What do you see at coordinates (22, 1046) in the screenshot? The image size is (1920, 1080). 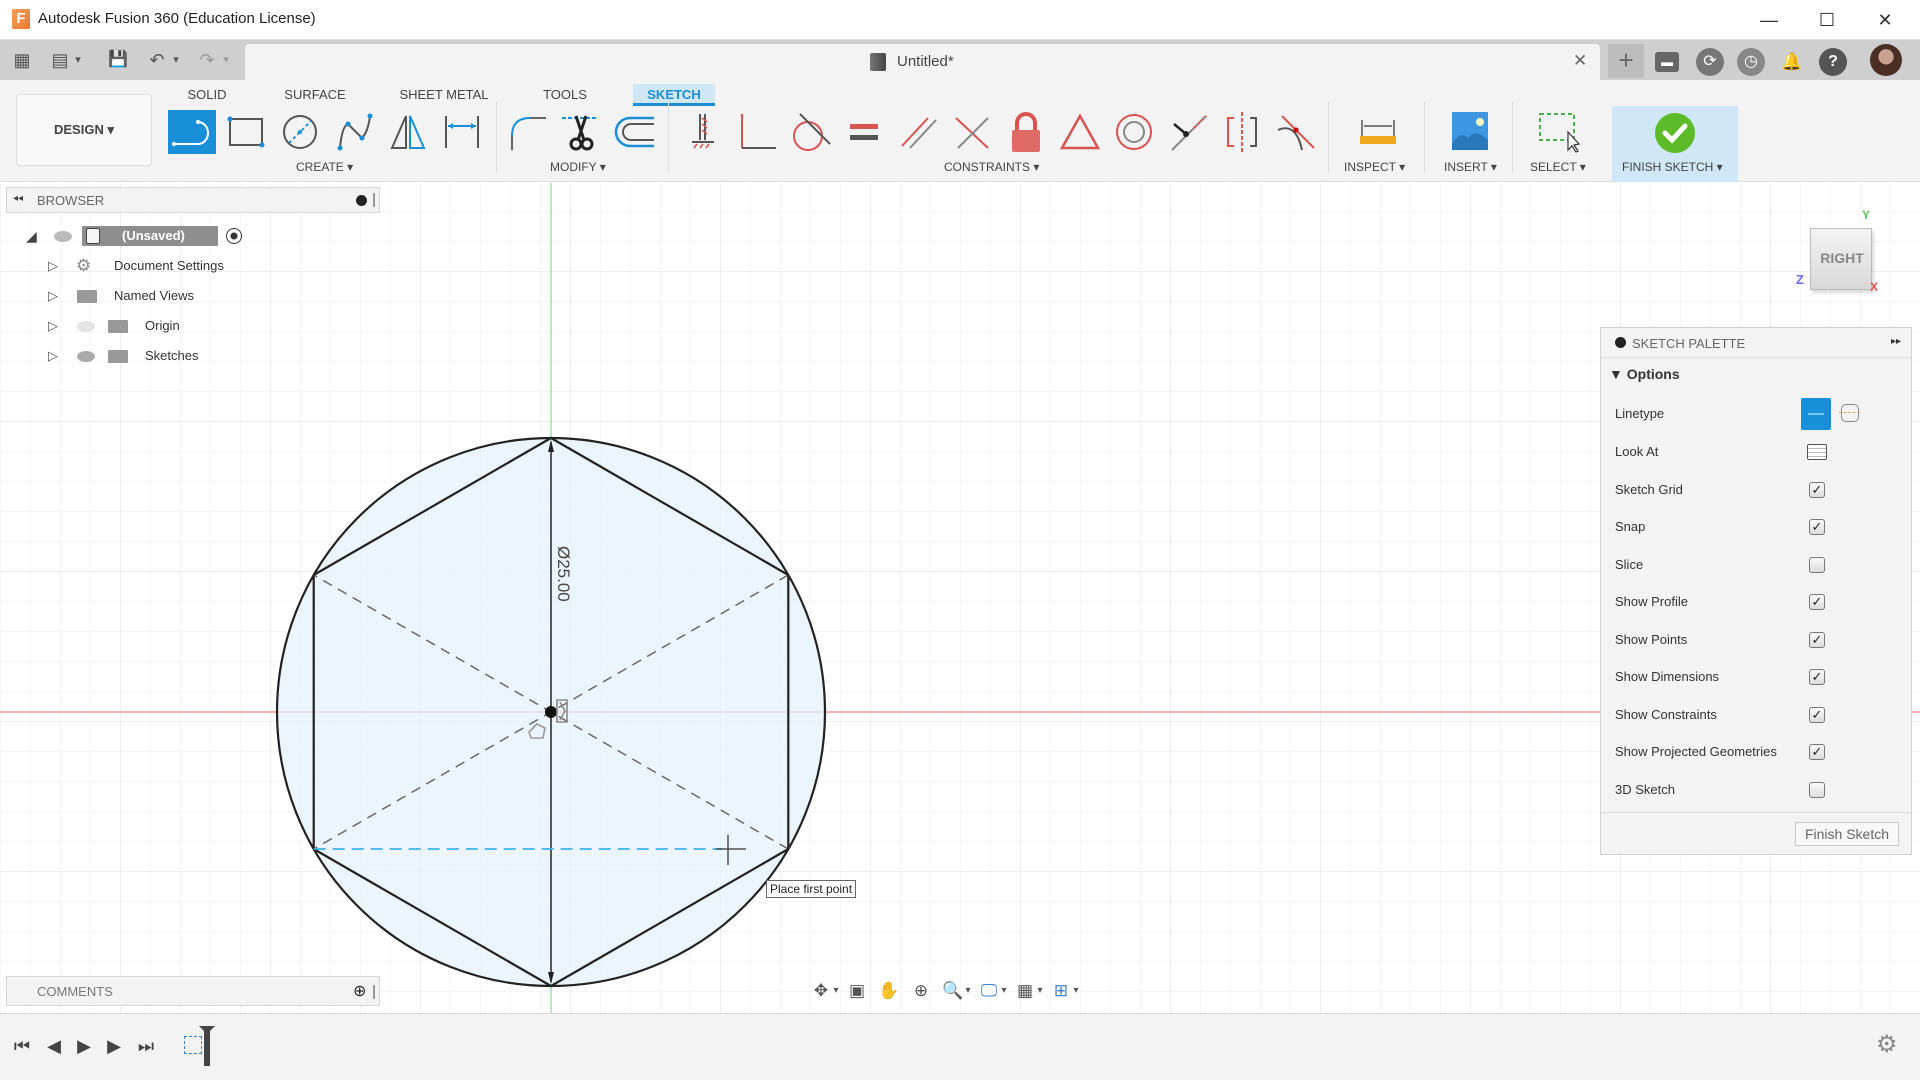 I see `go-to-start-button: ⏮` at bounding box center [22, 1046].